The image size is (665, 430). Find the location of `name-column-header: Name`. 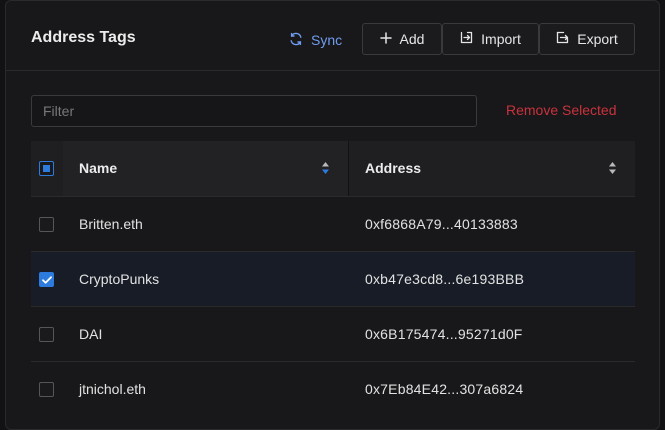

name-column-header: Name is located at coordinates (206, 168).